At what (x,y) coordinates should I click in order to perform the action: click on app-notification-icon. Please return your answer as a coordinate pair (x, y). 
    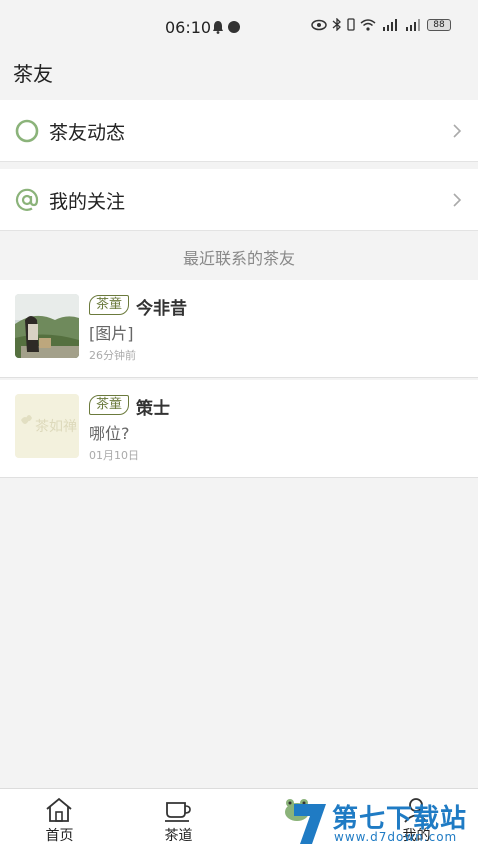
    Looking at the image, I should click on (234, 27).